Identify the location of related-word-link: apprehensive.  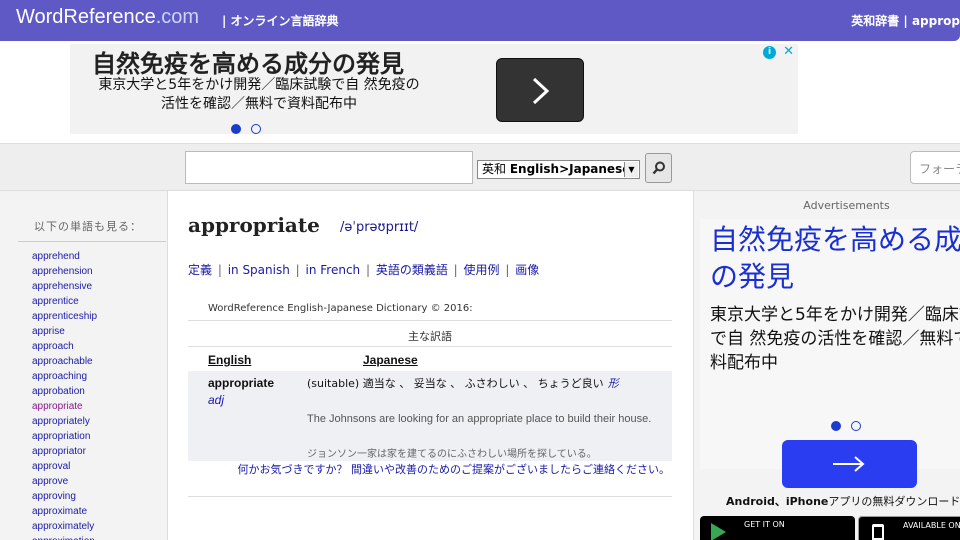
(64, 286).